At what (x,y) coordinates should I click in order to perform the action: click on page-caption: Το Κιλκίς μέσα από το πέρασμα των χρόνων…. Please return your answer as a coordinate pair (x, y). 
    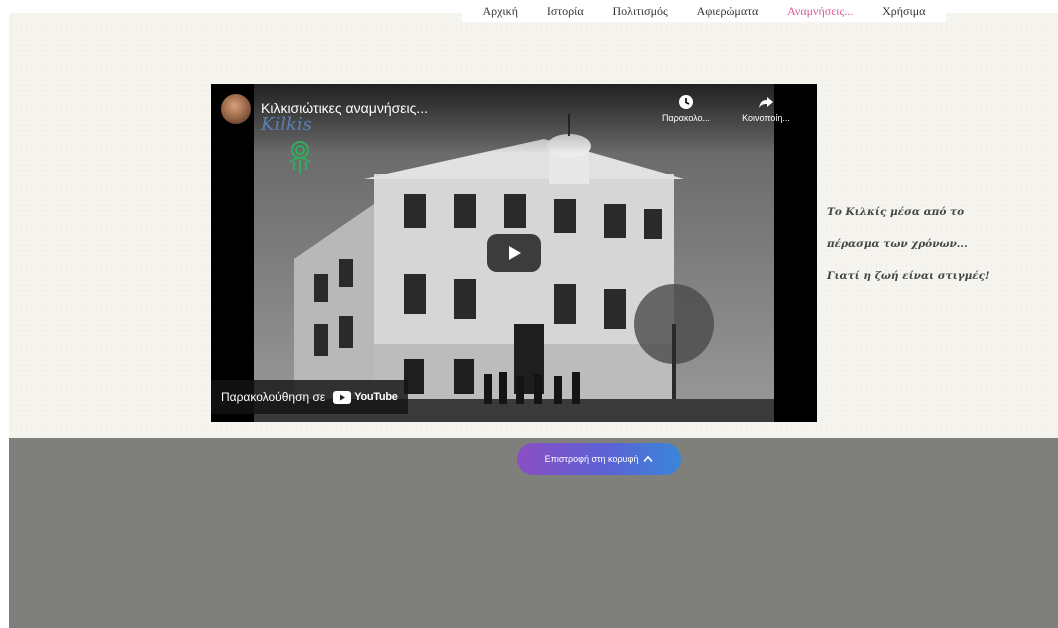
    Looking at the image, I should click on (927, 244).